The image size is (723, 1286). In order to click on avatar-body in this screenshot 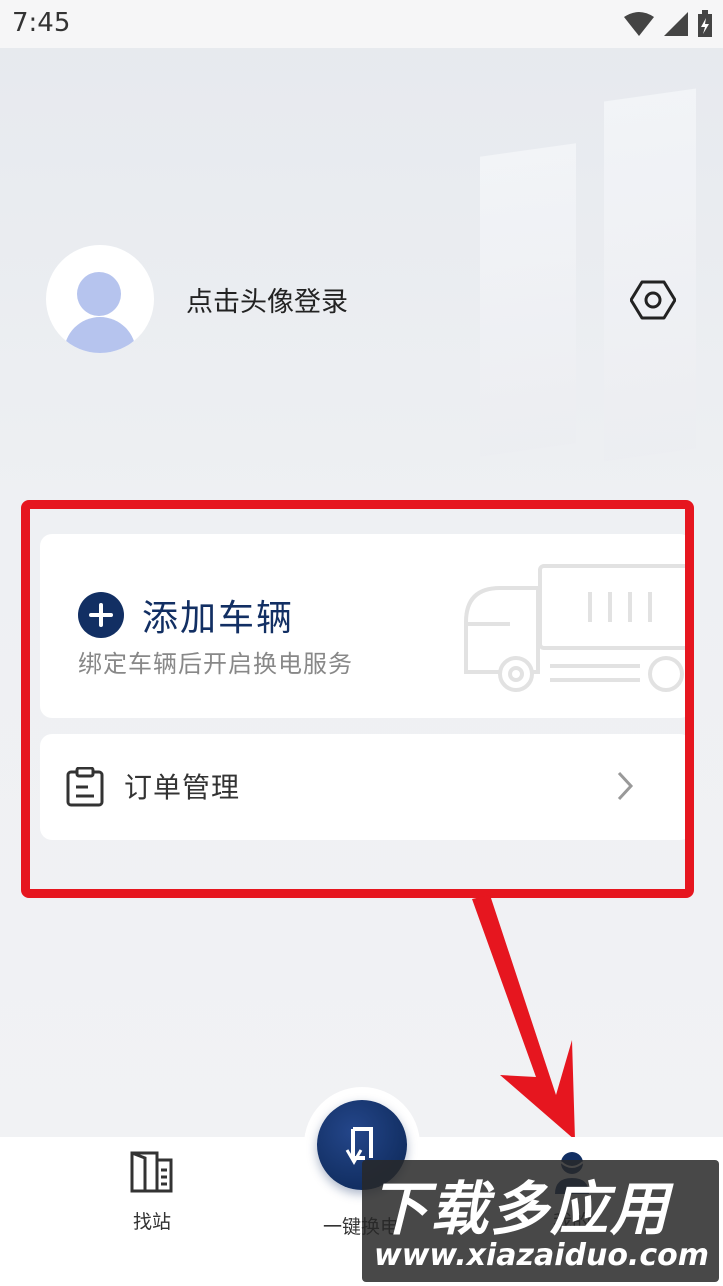, I will do `click(100, 335)`.